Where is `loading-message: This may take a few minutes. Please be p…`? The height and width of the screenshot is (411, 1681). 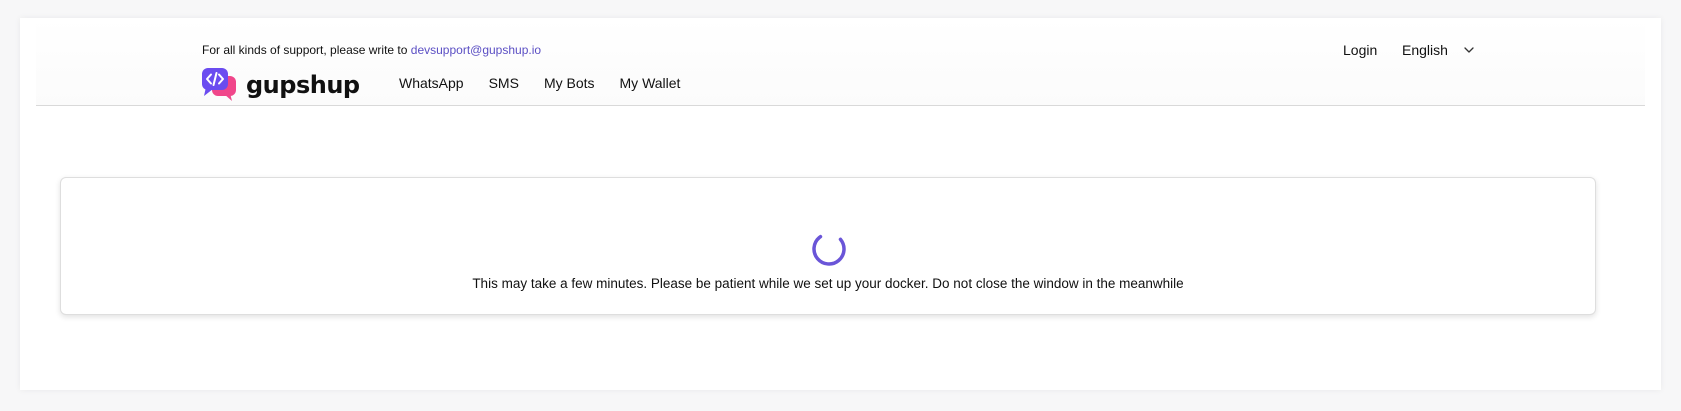
loading-message: This may take a few minutes. Please be p… is located at coordinates (828, 283).